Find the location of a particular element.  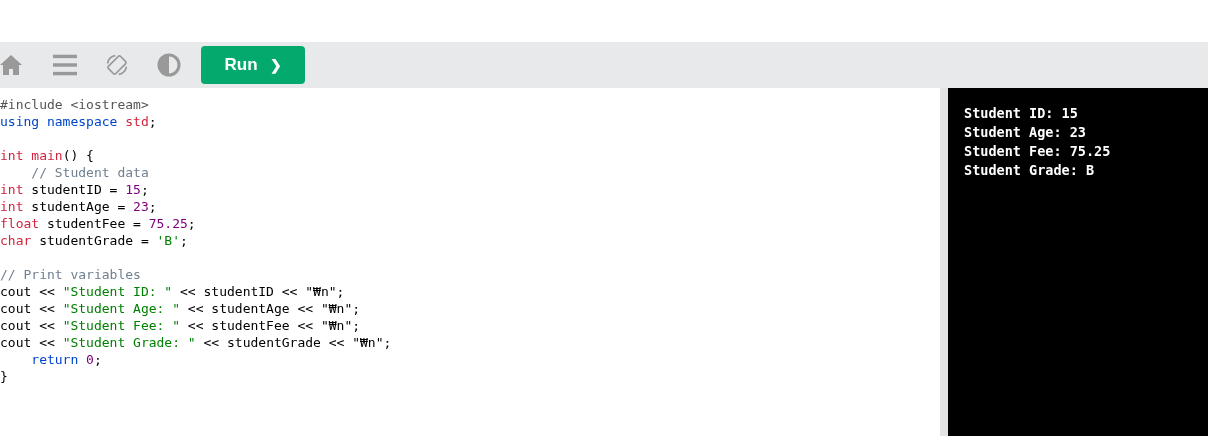

code-line: cout << "Student Grade: " << studentGrade << "₩n"; is located at coordinates (196, 342).